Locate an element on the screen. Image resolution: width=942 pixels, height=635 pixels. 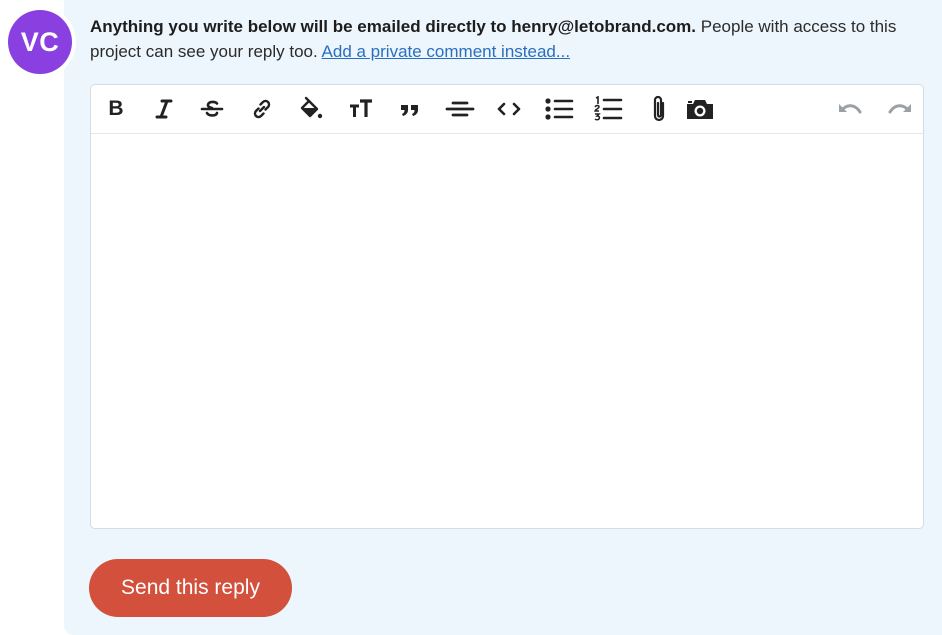
undo-icon is located at coordinates (850, 109).